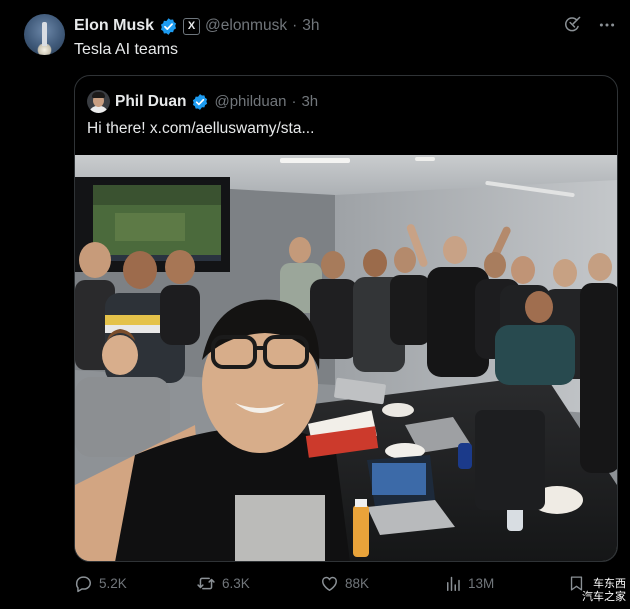 The height and width of the screenshot is (609, 630). Describe the element at coordinates (83, 584) in the screenshot. I see `reply-icon` at that location.